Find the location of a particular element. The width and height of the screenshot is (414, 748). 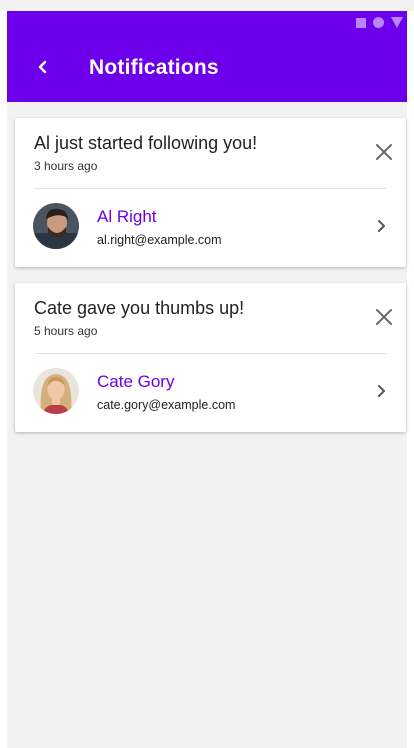

status-bar is located at coordinates (379, 22).